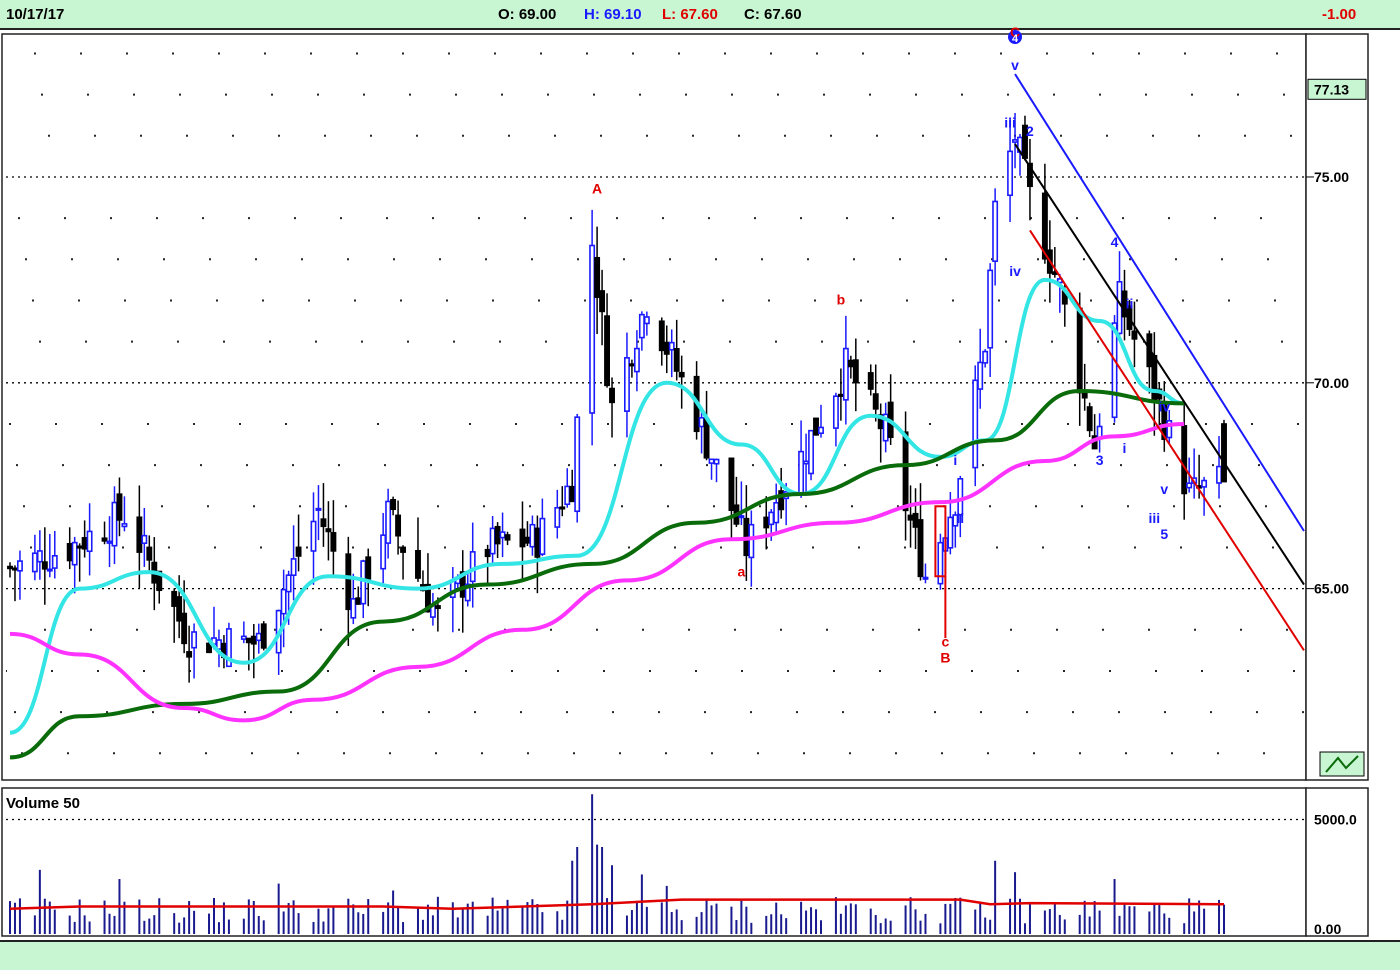 Image resolution: width=1400 pixels, height=970 pixels. I want to click on volume-axis-frame, so click(1337, 862).